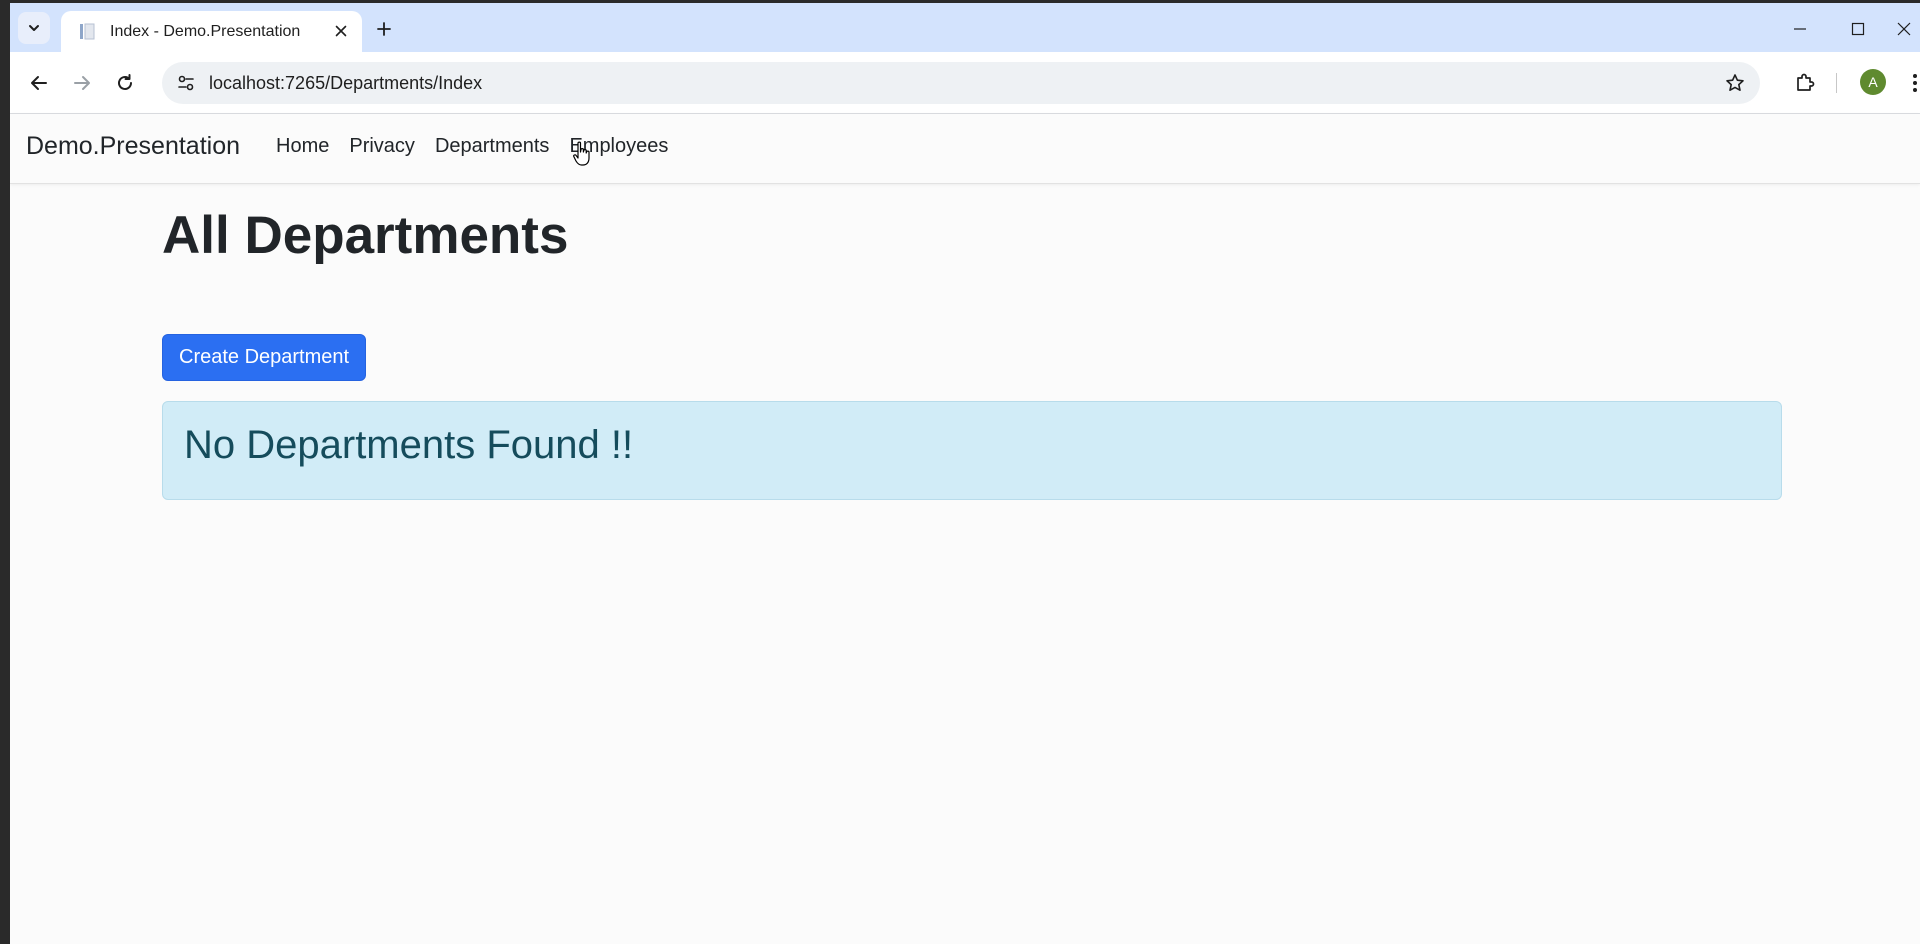 The height and width of the screenshot is (944, 1920). I want to click on site-nav: Home Privacy Departments Employees, so click(472, 146).